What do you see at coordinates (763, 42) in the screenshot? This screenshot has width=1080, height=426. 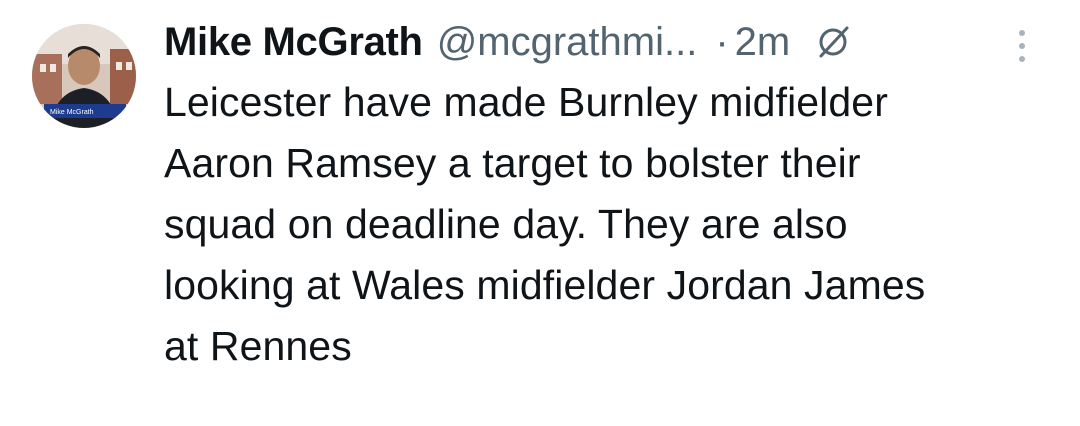 I see `tweet-timestamp: 2m` at bounding box center [763, 42].